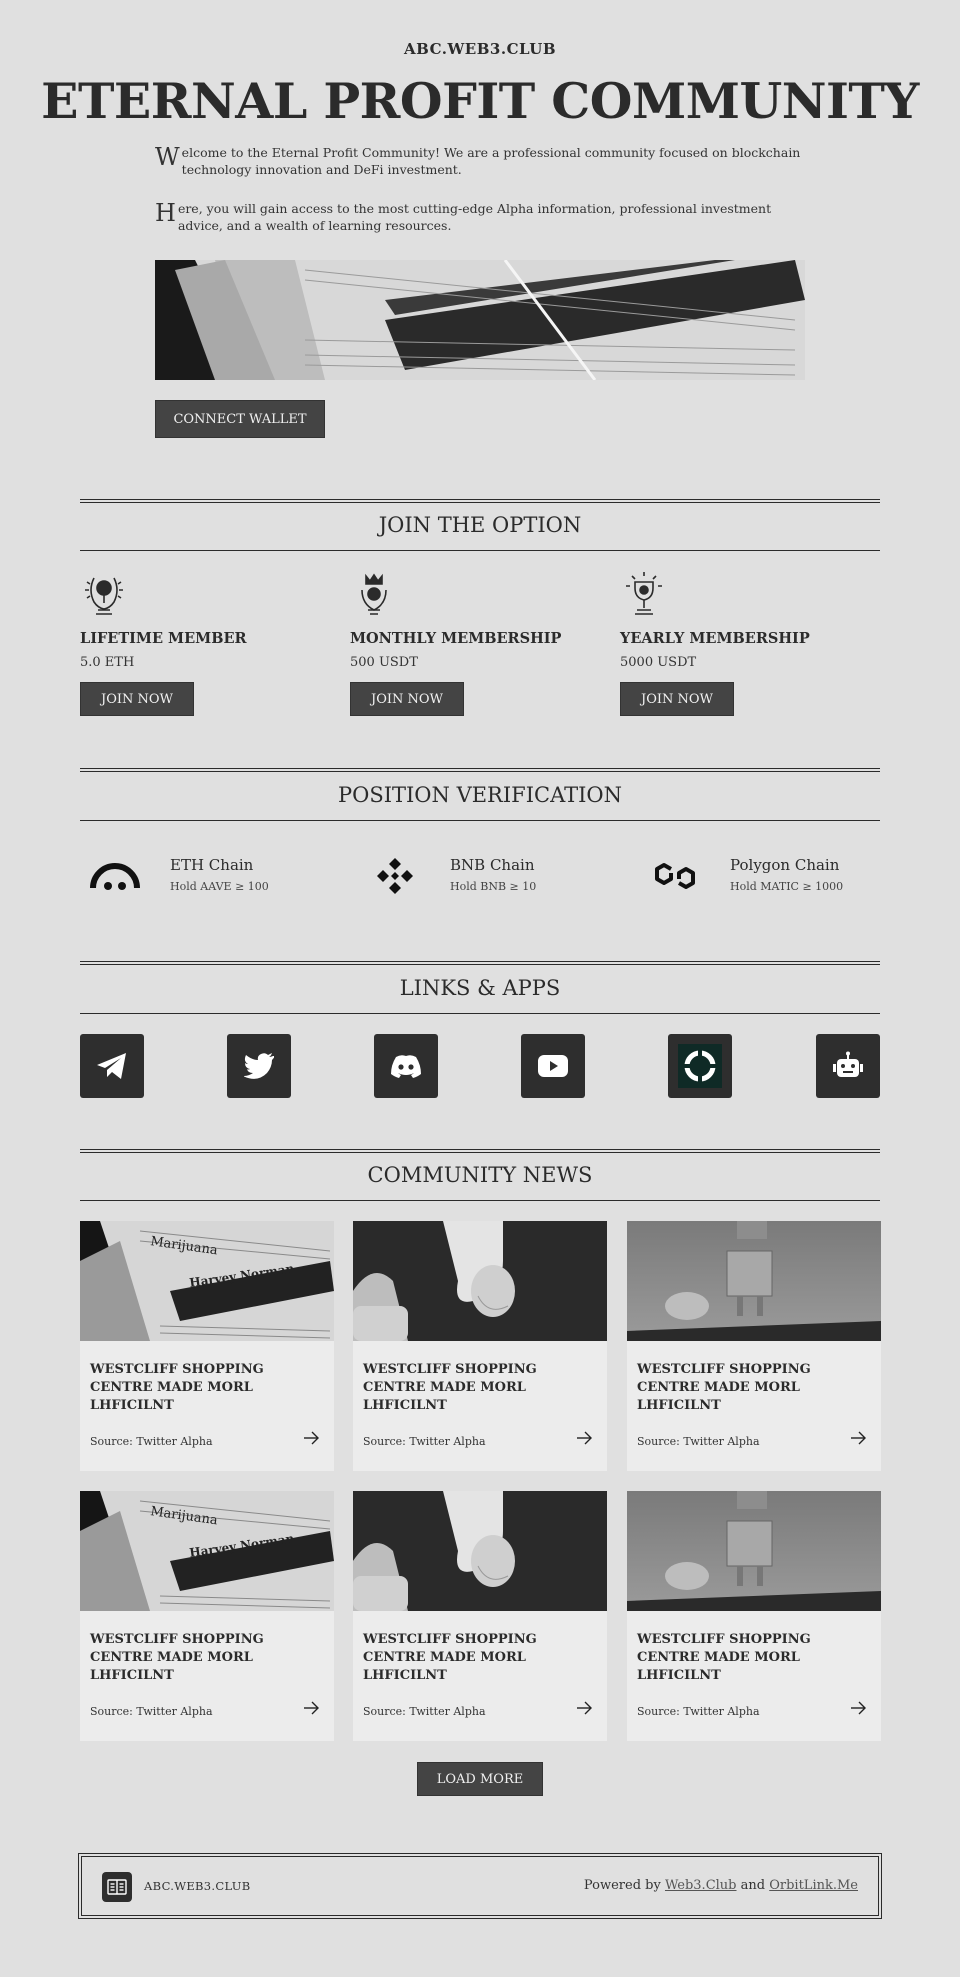 This screenshot has width=960, height=1977. Describe the element at coordinates (848, 1066) in the screenshot. I see `robot-icon` at that location.